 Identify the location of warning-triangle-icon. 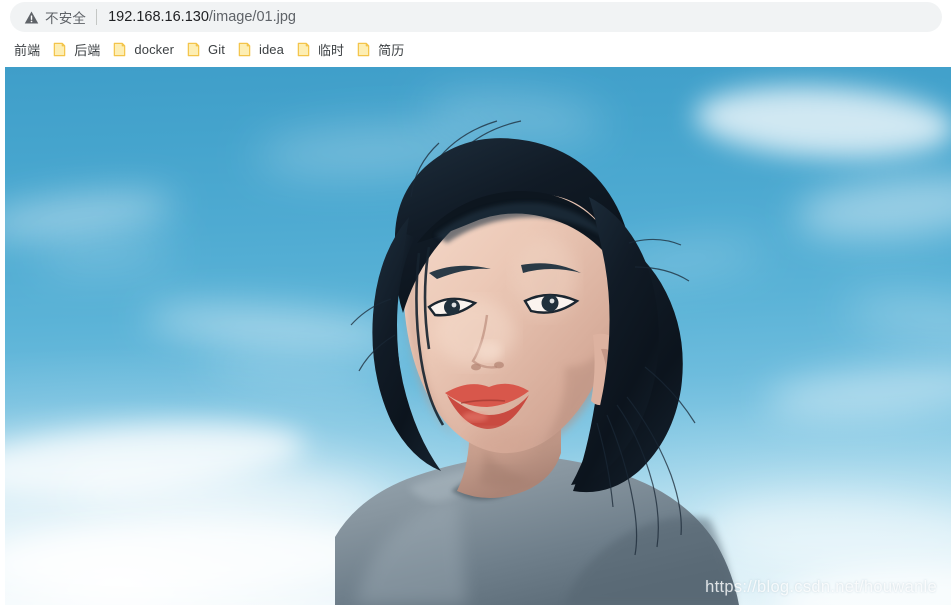
(31, 17).